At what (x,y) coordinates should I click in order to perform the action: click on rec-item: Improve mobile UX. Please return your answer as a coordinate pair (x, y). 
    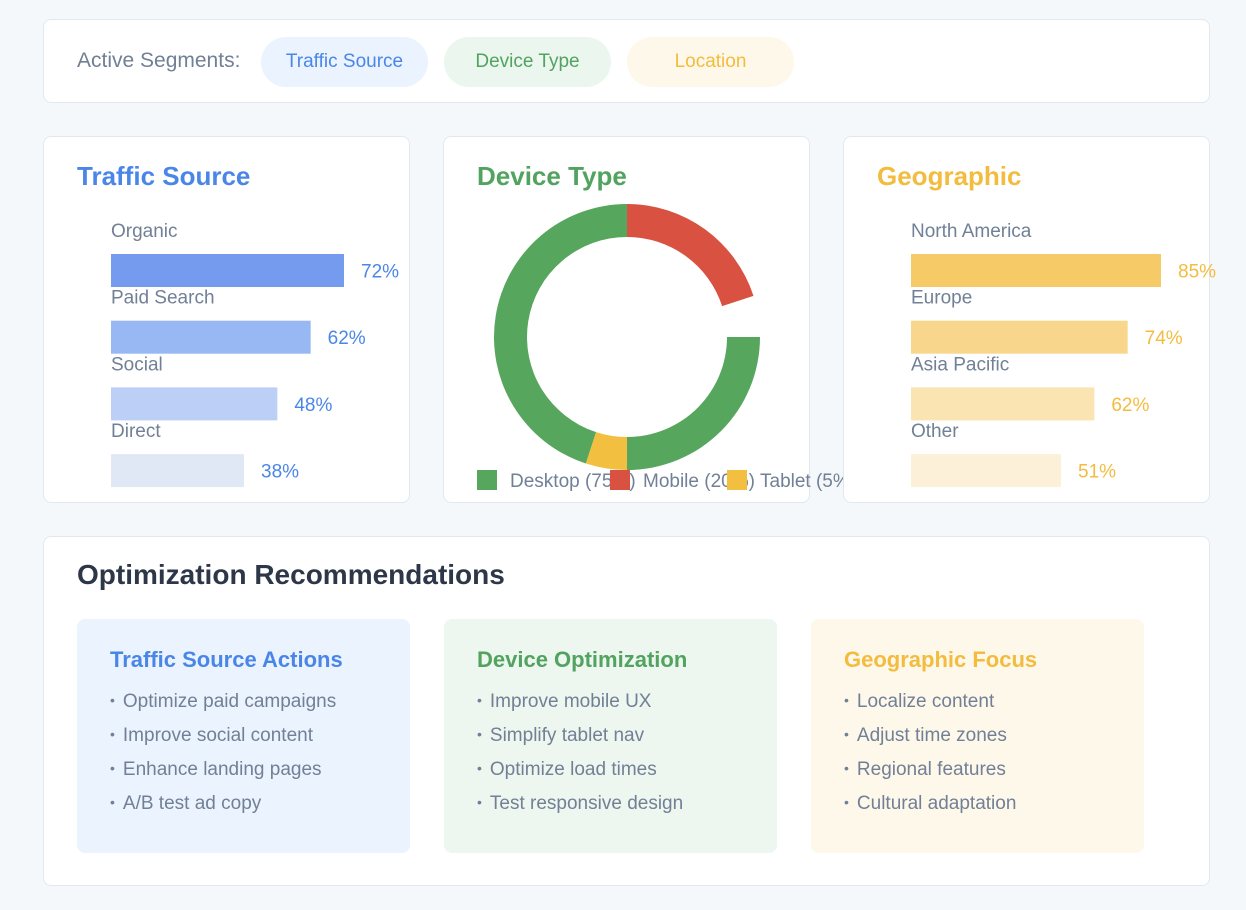
    Looking at the image, I should click on (610, 702).